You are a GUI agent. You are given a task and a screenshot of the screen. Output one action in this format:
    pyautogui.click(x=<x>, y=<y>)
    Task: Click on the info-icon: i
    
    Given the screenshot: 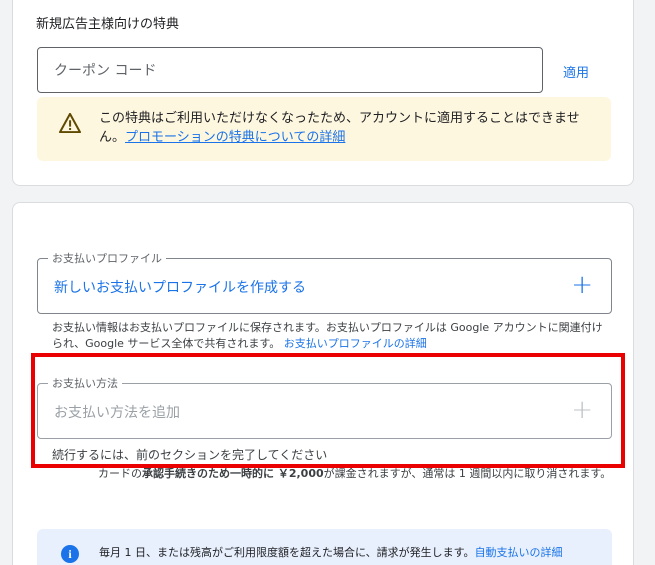 What is the action you would take?
    pyautogui.click(x=70, y=554)
    